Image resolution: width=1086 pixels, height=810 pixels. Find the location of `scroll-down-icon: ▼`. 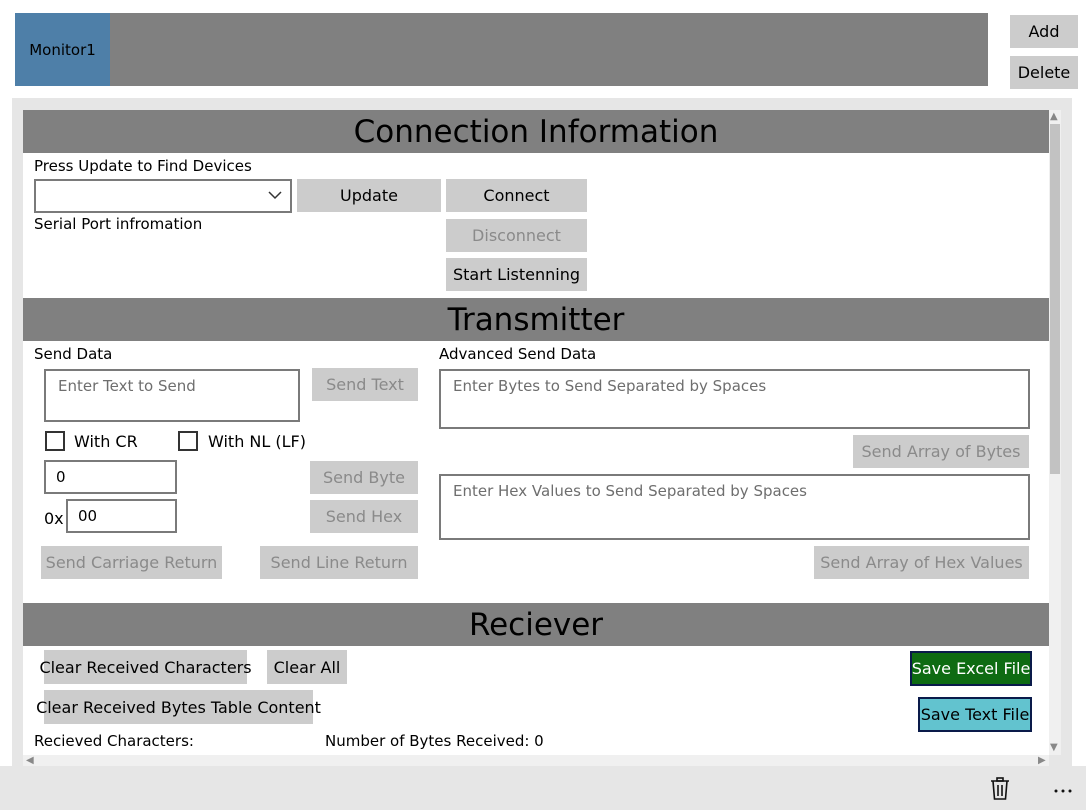

scroll-down-icon: ▼ is located at coordinates (1054, 747).